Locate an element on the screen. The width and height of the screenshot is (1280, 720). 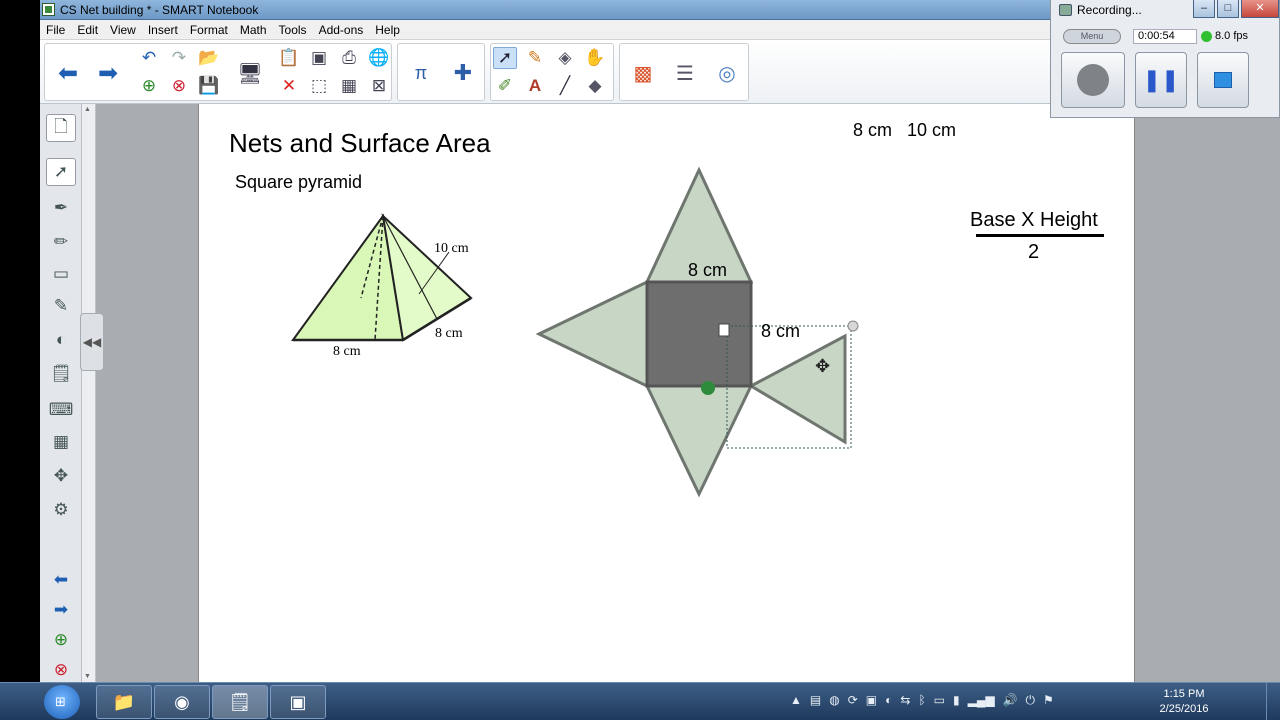
magic-pen-icon: ✋ is located at coordinates (595, 58).